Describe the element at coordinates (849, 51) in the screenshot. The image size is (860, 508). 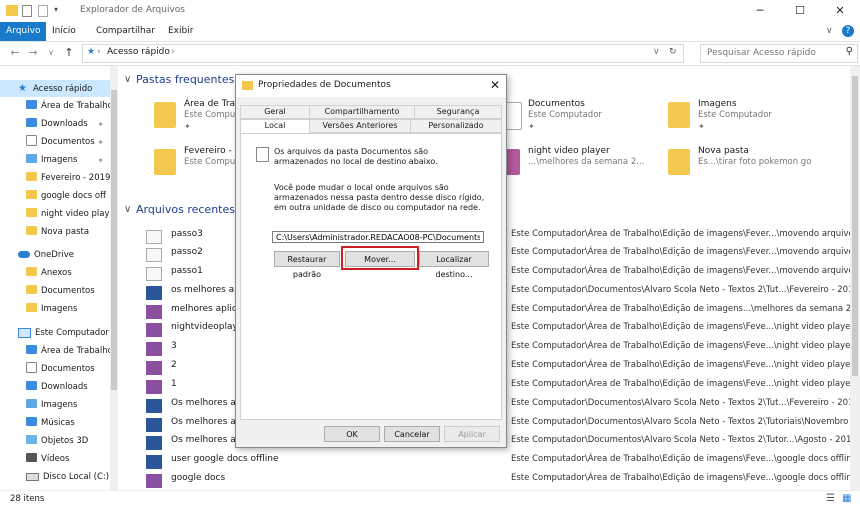
I see `search-icon: ⚲` at that location.